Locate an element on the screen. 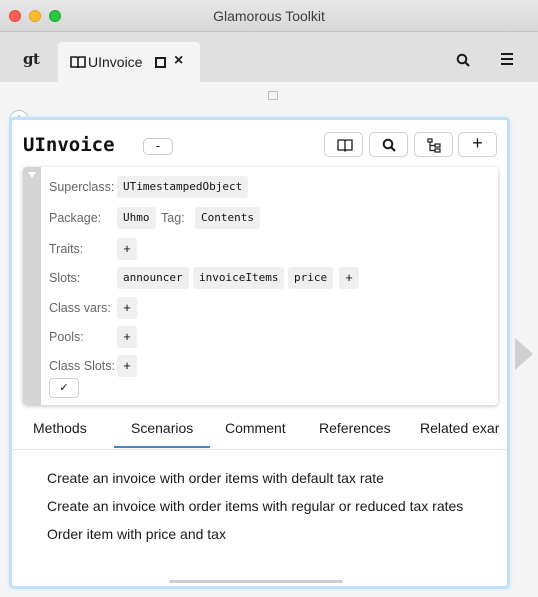  close-tab-icon: × is located at coordinates (178, 61).